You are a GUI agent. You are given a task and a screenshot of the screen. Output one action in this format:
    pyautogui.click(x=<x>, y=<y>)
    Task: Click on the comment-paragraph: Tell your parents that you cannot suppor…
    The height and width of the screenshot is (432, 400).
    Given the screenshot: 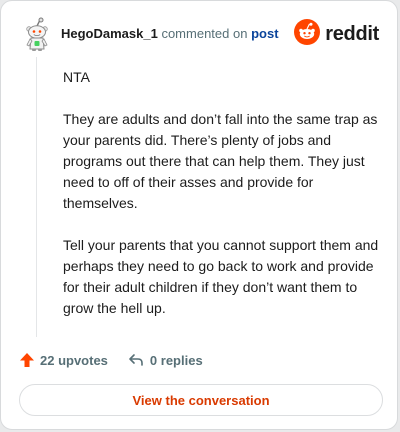 What is the action you would take?
    pyautogui.click(x=221, y=276)
    